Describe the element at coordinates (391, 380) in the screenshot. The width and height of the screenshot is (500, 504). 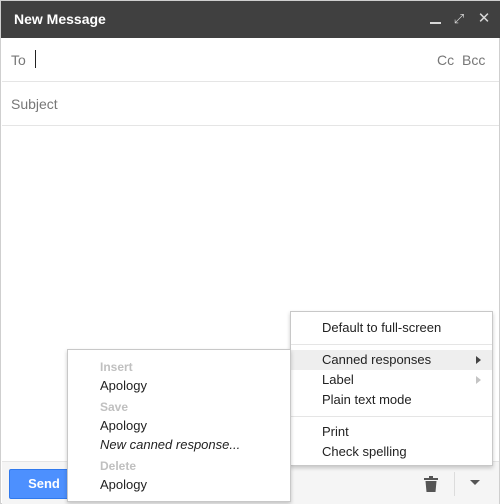
I see `menu-item-label-submenu: Label` at that location.